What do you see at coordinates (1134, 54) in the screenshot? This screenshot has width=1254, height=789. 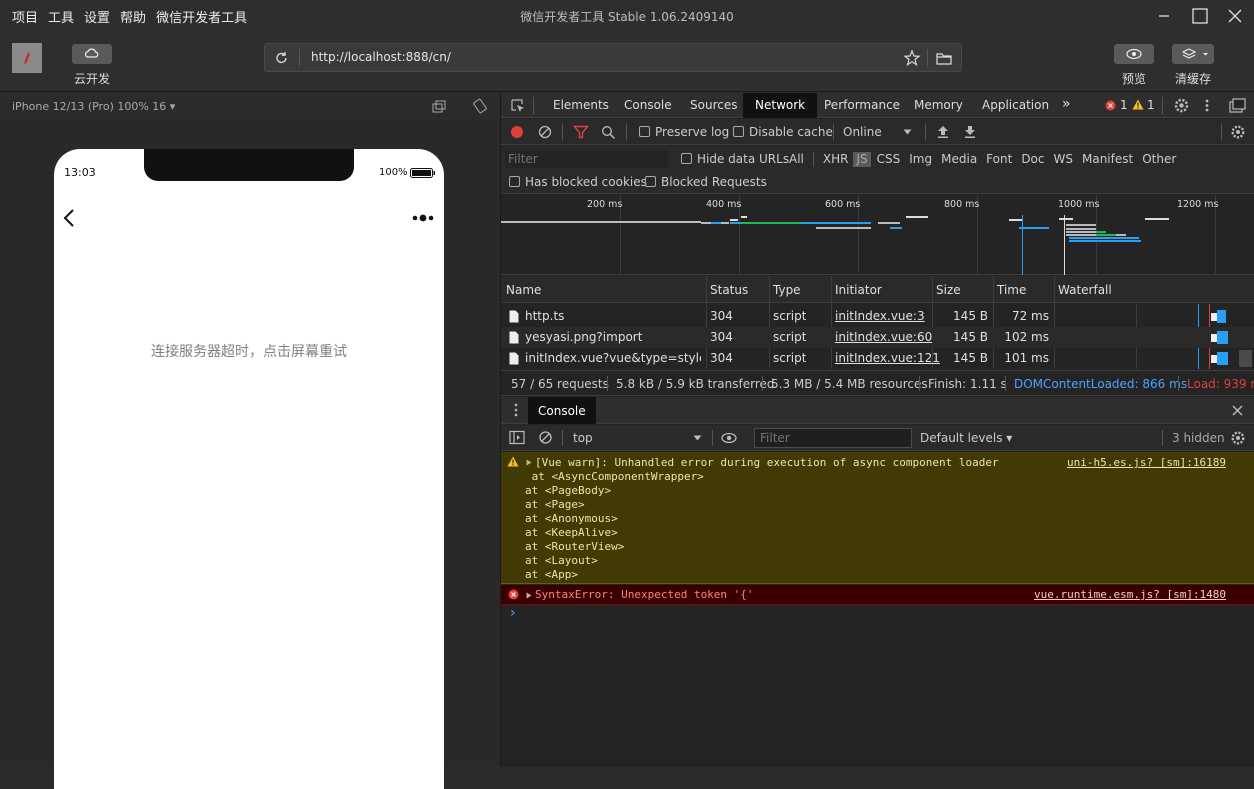 I see `preview-button` at bounding box center [1134, 54].